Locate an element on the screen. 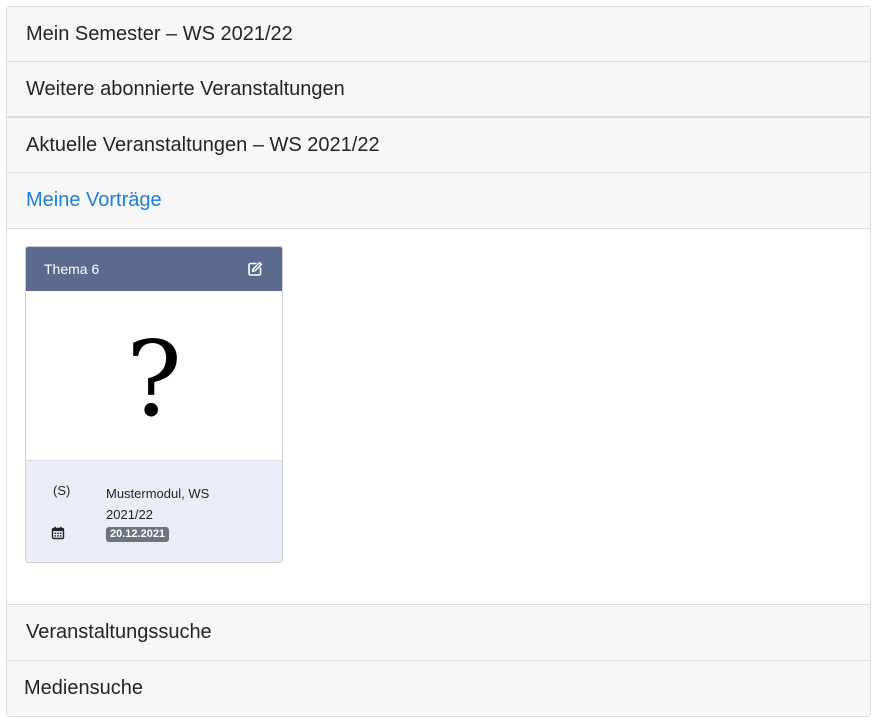  section-label: Aktuelle Veranstaltungen – WS 2021/22 is located at coordinates (203, 144).